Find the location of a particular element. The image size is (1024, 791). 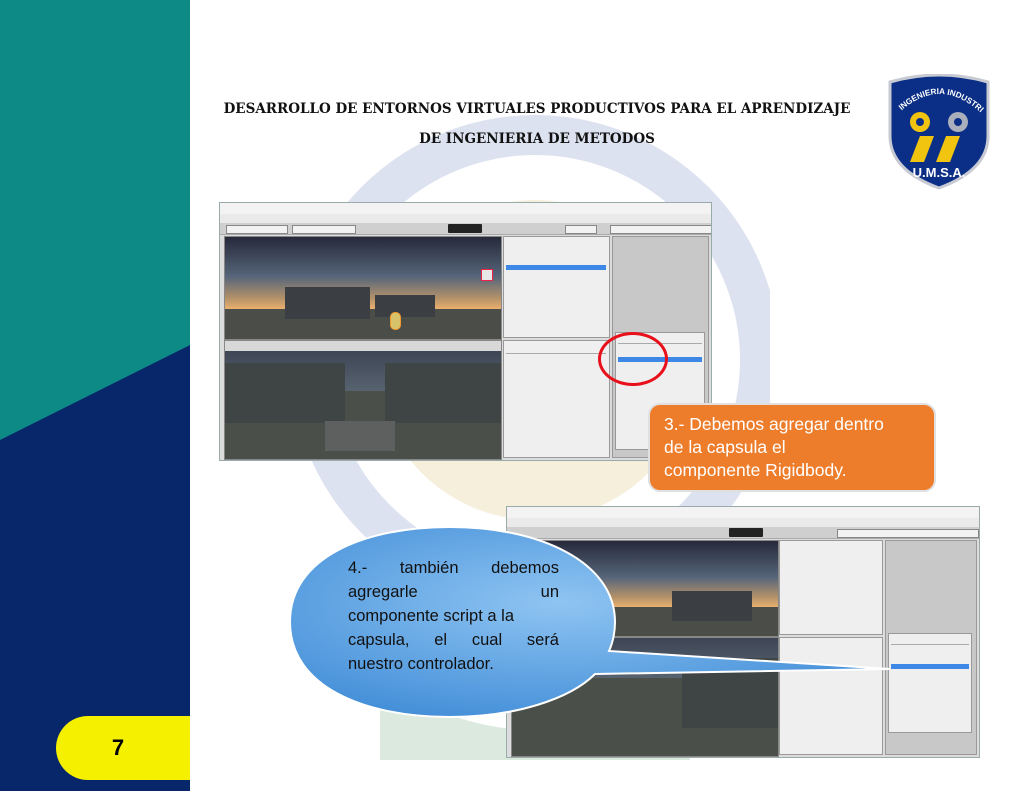

step-4-word: cual is located at coordinates (487, 640).